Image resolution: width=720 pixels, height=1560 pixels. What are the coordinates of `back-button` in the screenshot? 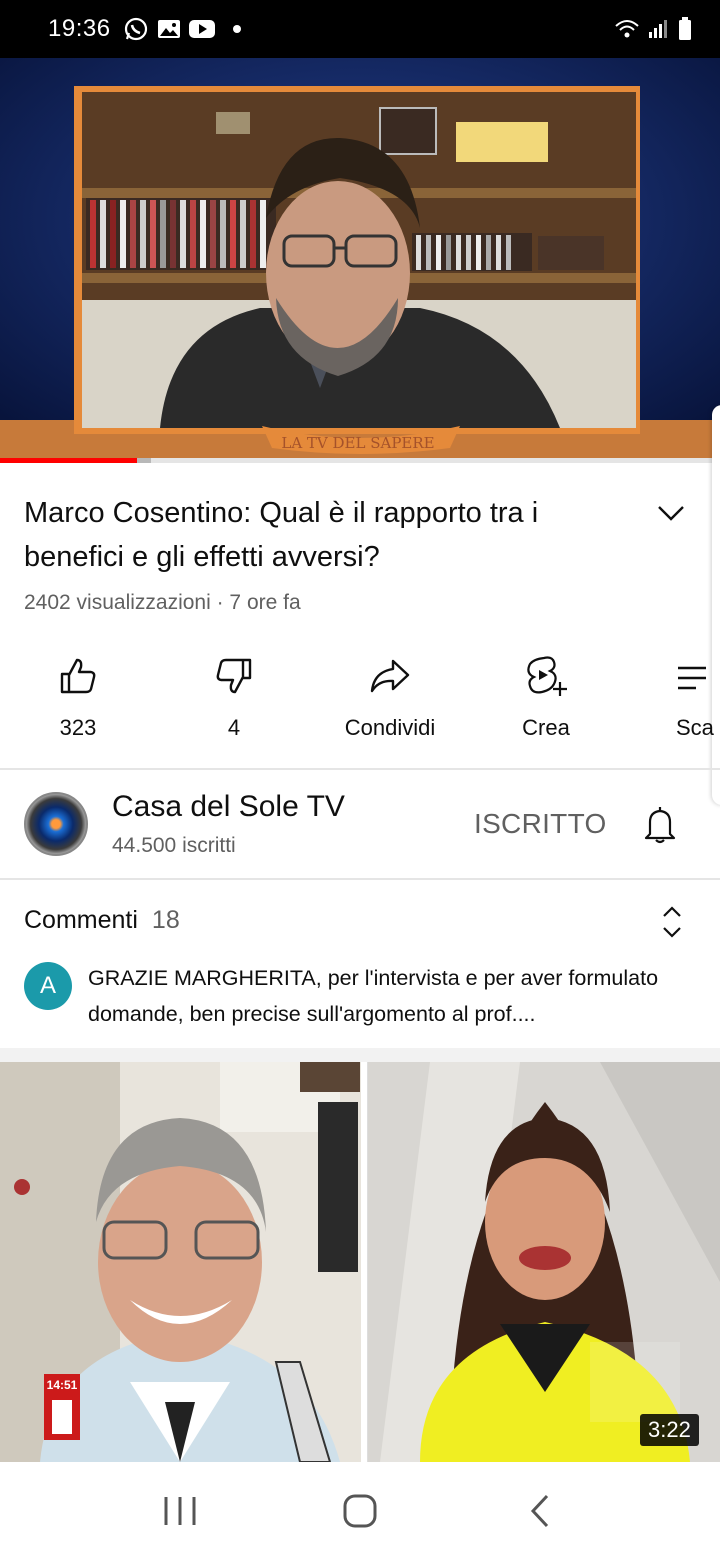 It's located at (540, 1511).